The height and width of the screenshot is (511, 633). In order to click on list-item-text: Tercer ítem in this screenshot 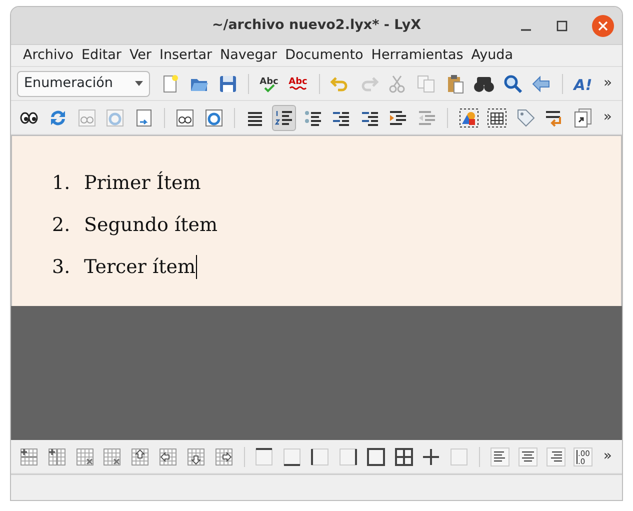, I will do `click(140, 267)`.